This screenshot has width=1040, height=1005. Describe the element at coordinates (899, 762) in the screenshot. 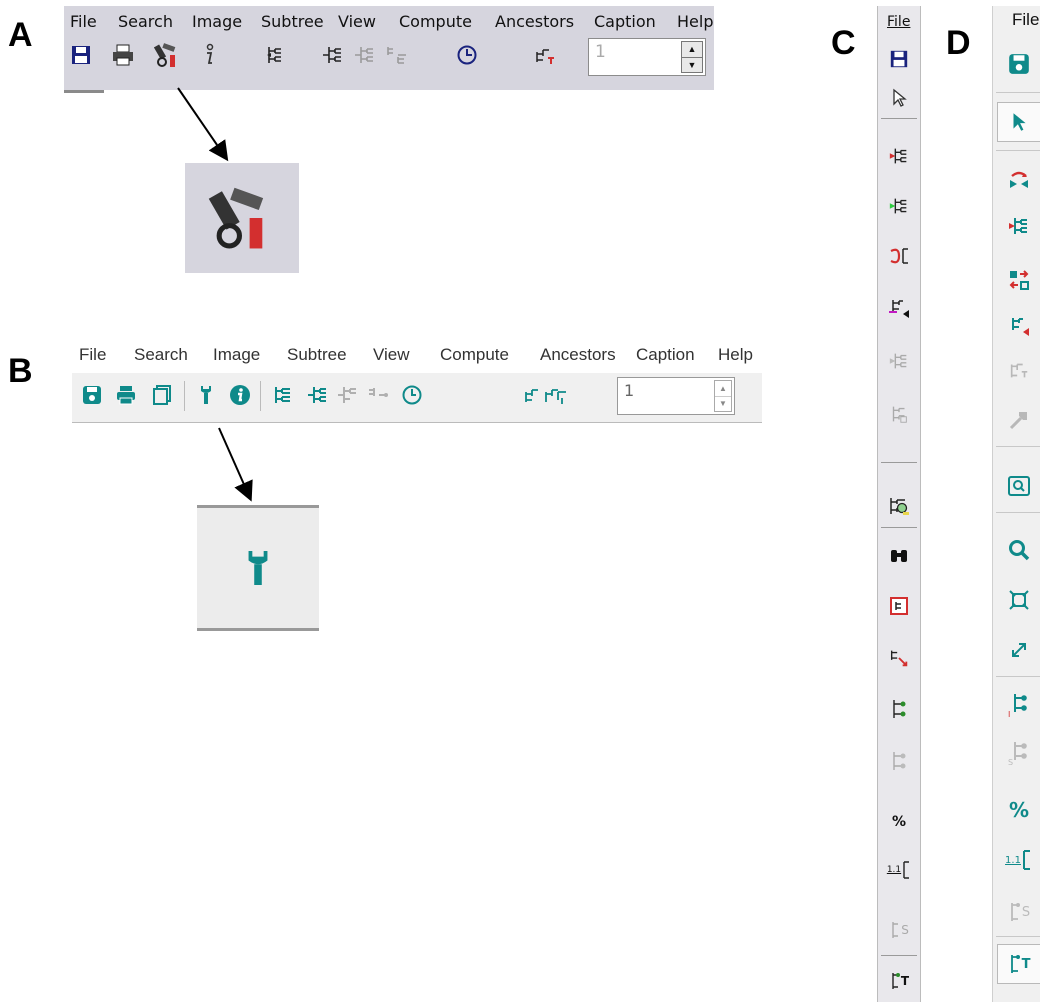

I see `node-tree-disabled-icon` at that location.